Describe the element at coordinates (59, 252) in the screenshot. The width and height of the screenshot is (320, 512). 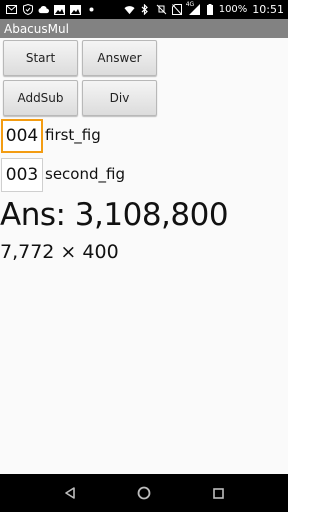
I see `expression-text: 7,772 × 400` at that location.